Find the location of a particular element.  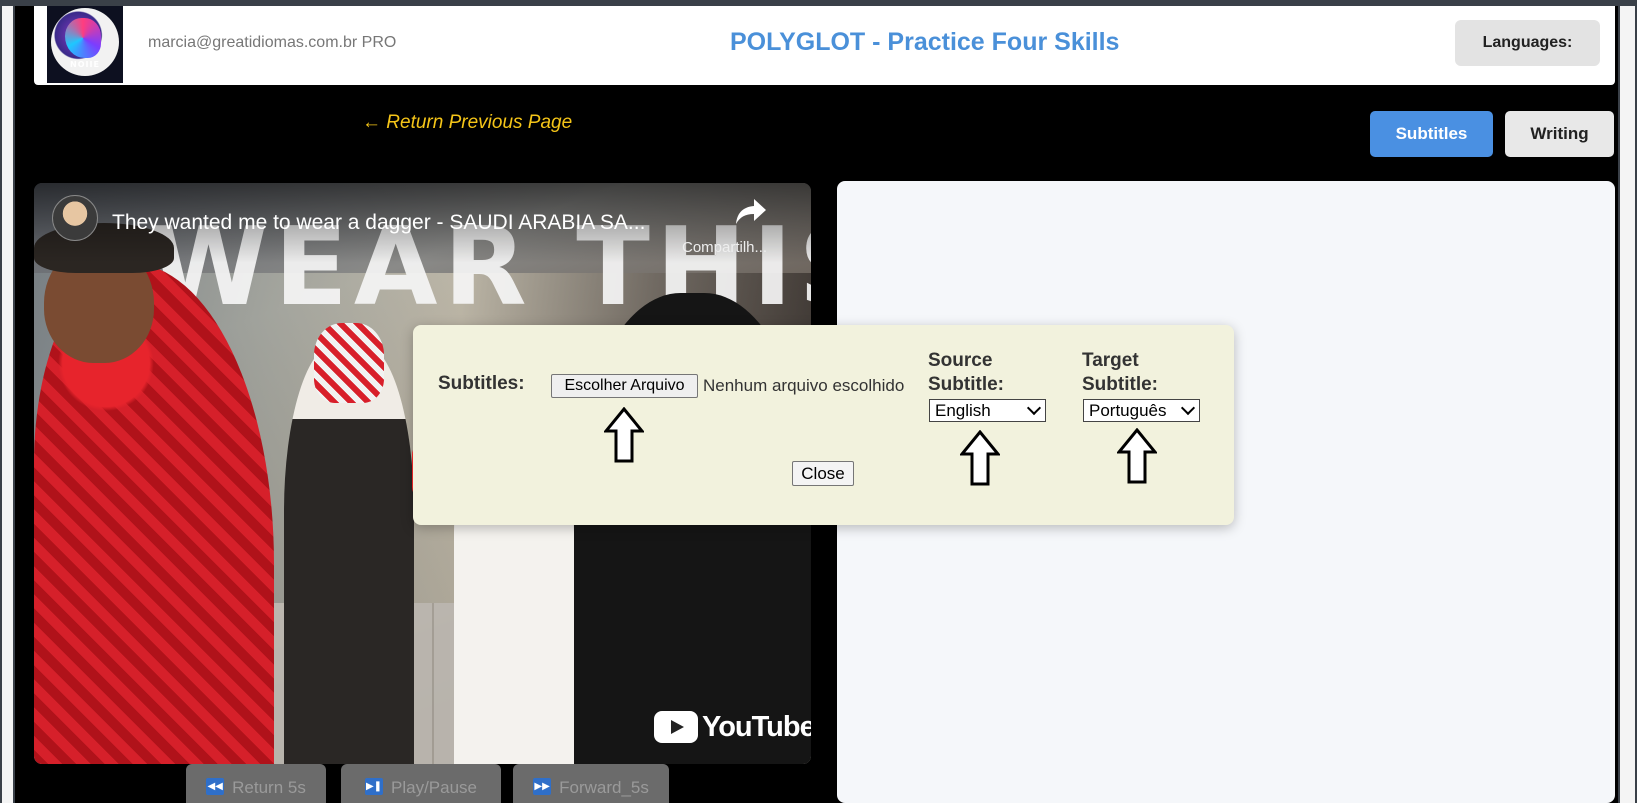

return-5s-label: Return 5s is located at coordinates (269, 787).